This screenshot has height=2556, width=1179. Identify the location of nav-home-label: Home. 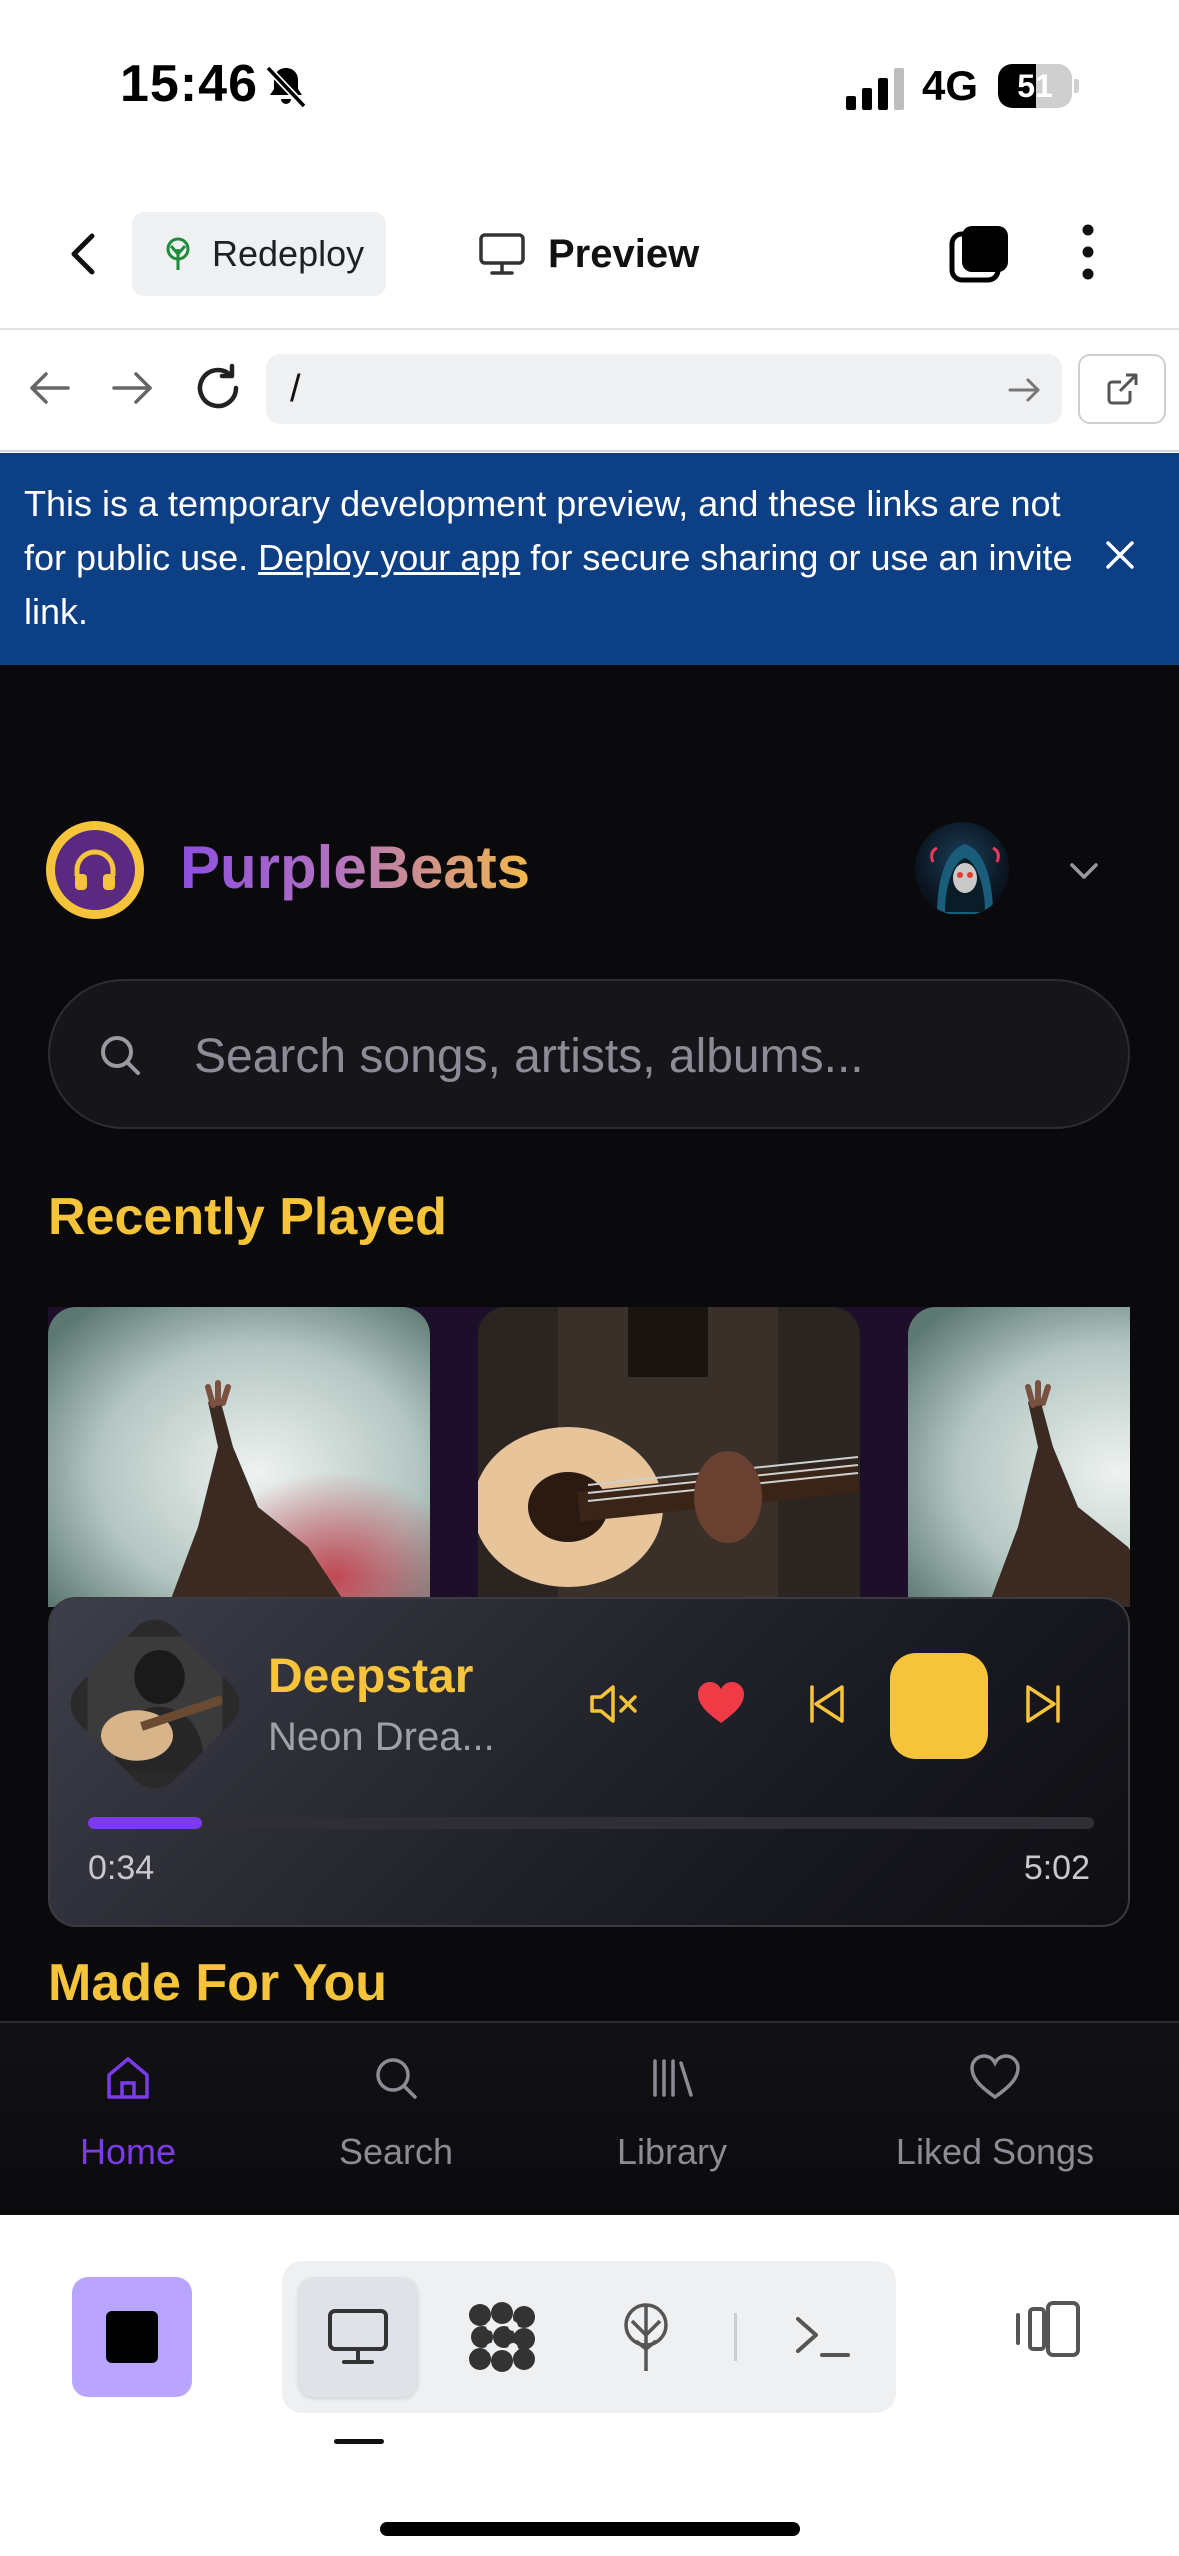
(128, 2151).